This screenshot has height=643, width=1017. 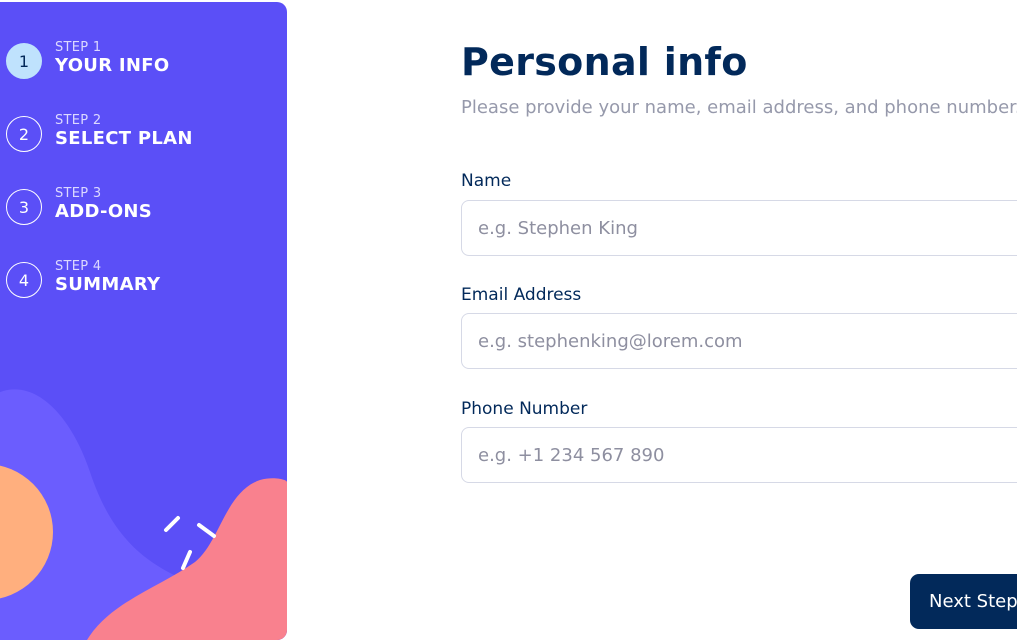 What do you see at coordinates (78, 266) in the screenshot?
I see `step-label: STEP 4` at bounding box center [78, 266].